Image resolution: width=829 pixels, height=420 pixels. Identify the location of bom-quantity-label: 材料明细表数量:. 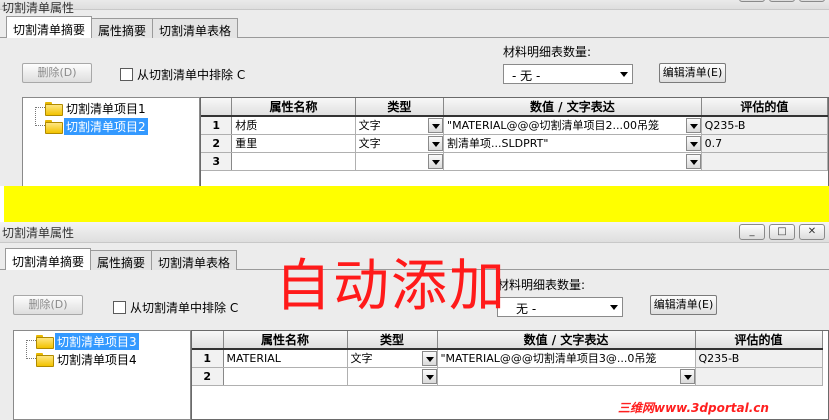
(547, 52).